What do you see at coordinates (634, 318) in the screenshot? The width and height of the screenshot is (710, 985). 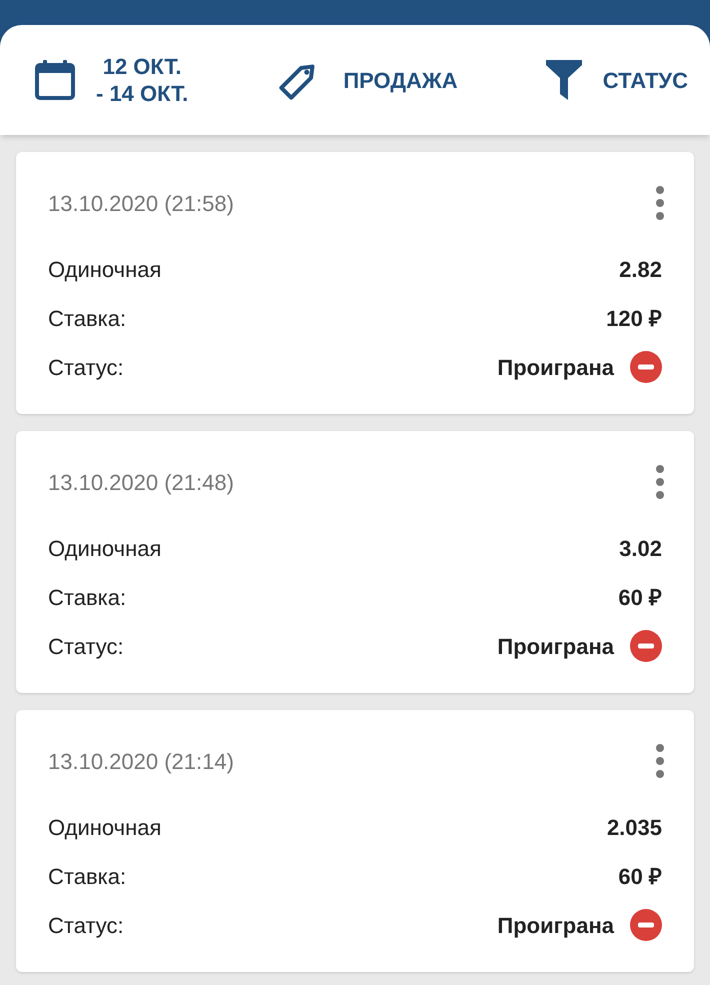 I see `stake-value: 120 ₽` at bounding box center [634, 318].